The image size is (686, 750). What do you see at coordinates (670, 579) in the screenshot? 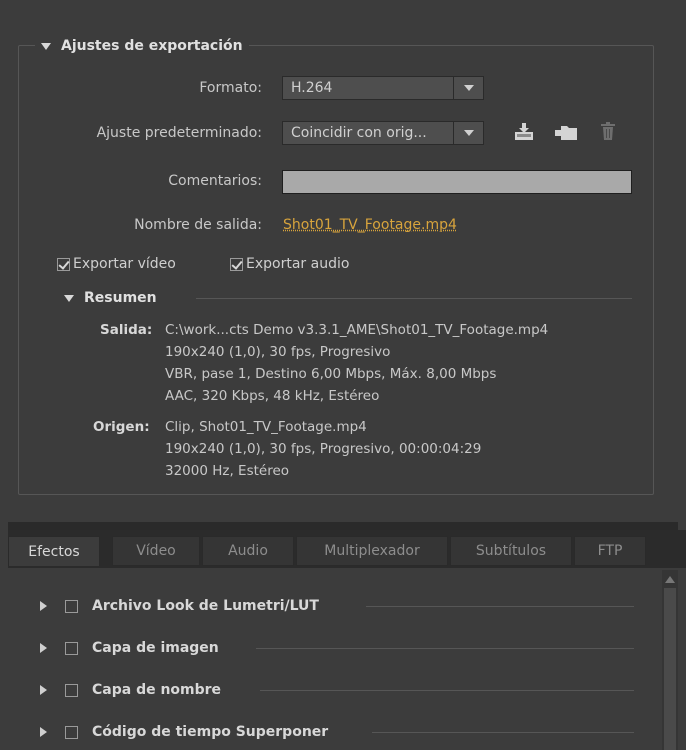
I see `scroll-up-arrow-icon` at bounding box center [670, 579].